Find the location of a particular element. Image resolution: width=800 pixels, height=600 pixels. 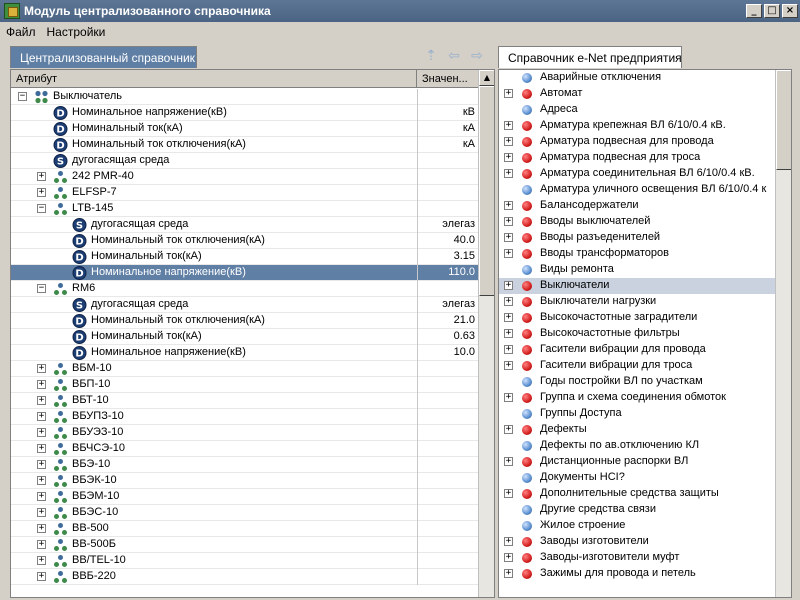

tree-row: D Номинальный ток(кА) 3.15 is located at coordinates (245, 257).